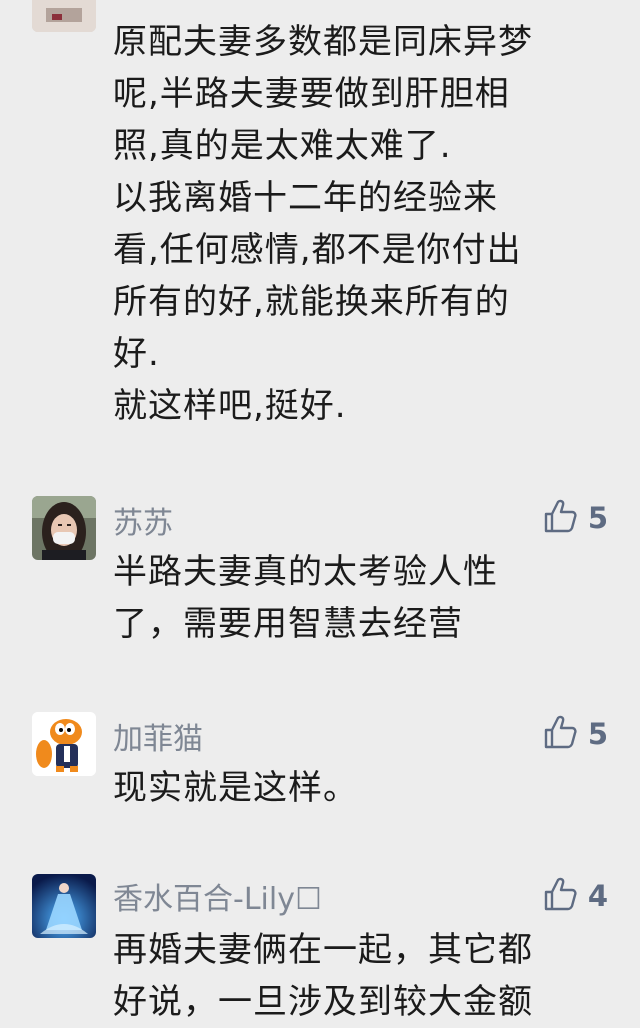 The height and width of the screenshot is (1028, 640). I want to click on comment-text-line: 再婚夫妻俩在一起，其它都, so click(323, 950).